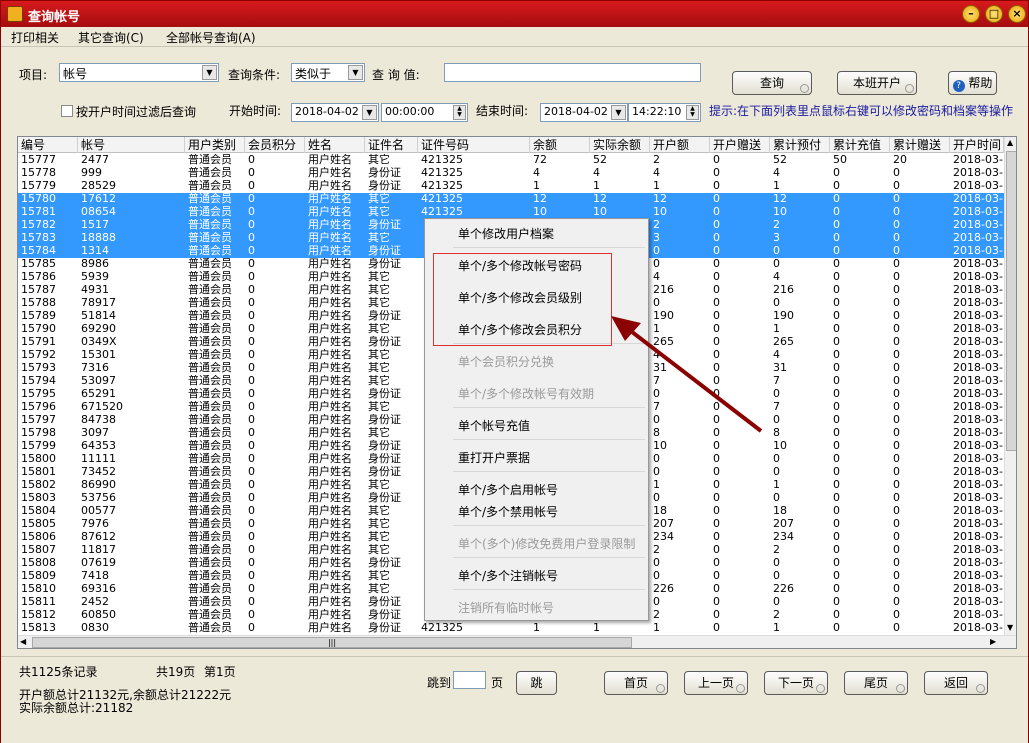 This screenshot has height=743, width=1029. I want to click on column-header: 累计赠送, so click(920, 145).